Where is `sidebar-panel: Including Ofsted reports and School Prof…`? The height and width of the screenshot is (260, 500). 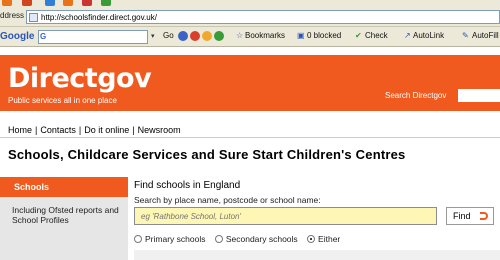
sidebar-panel: Including Ofsted reports and School Prof… is located at coordinates (64, 228).